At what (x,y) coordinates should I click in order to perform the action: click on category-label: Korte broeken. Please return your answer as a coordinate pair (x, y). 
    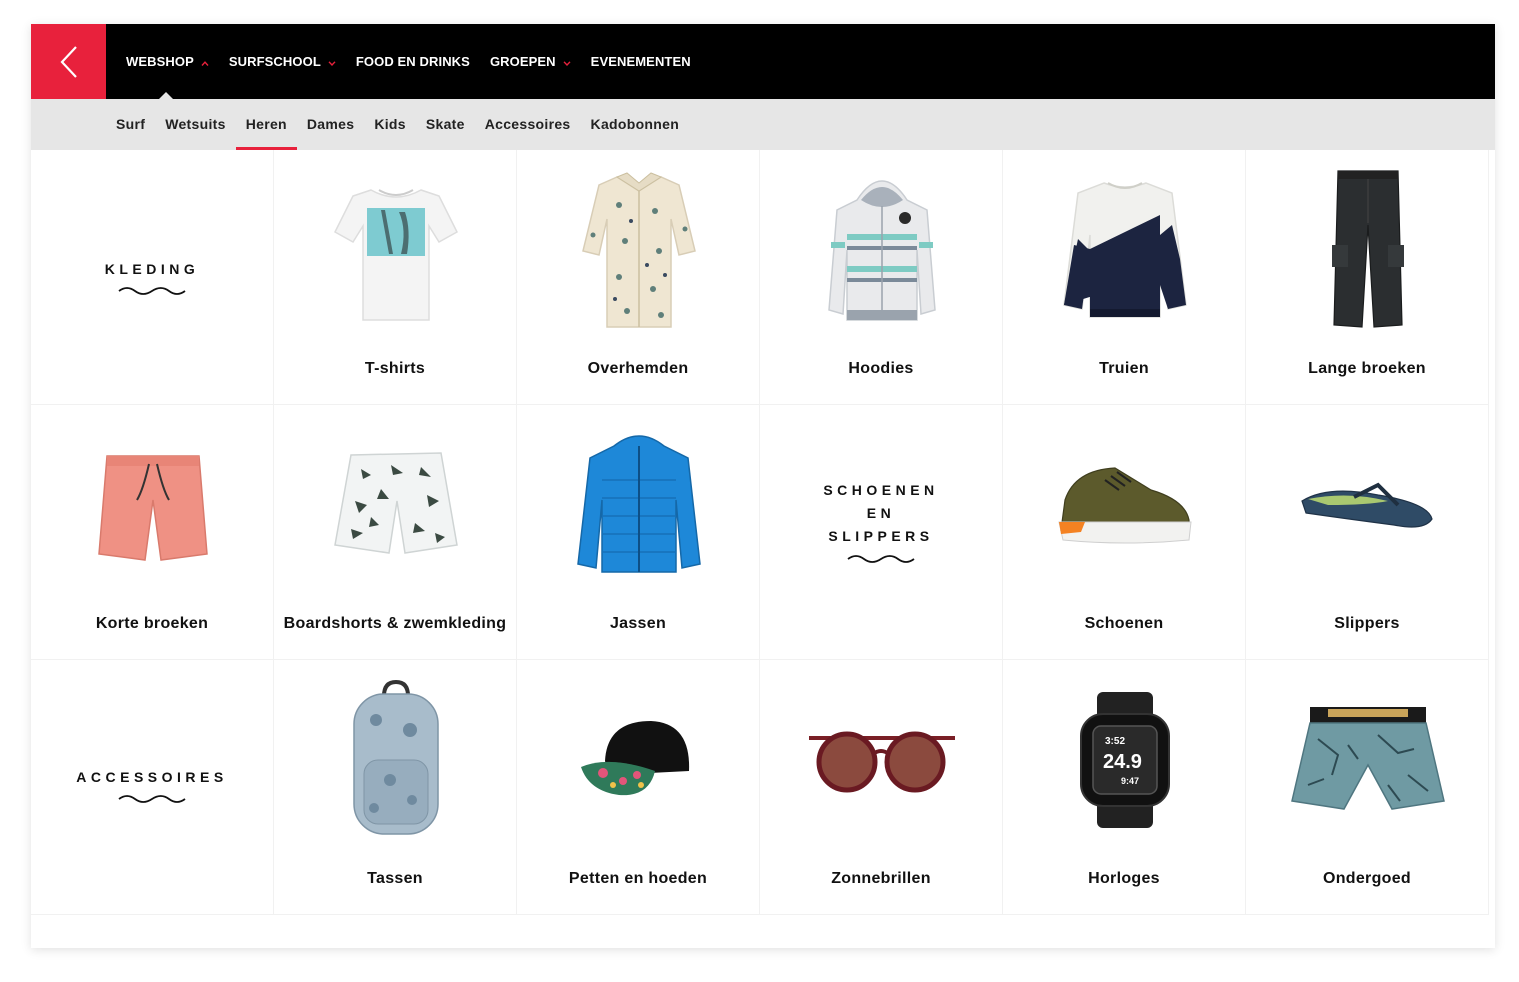
    Looking at the image, I should click on (152, 623).